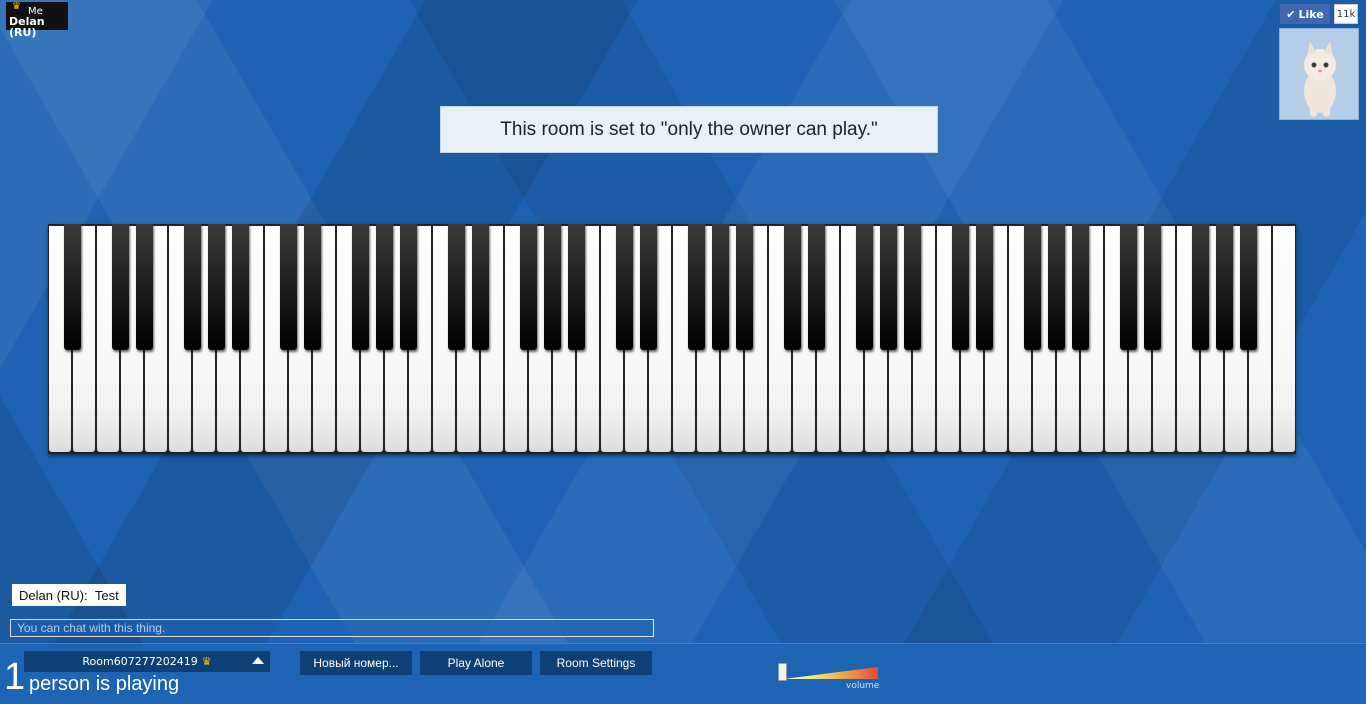 This screenshot has height=704, width=1366. What do you see at coordinates (1291, 14) in the screenshot?
I see `check-icon: ✔` at bounding box center [1291, 14].